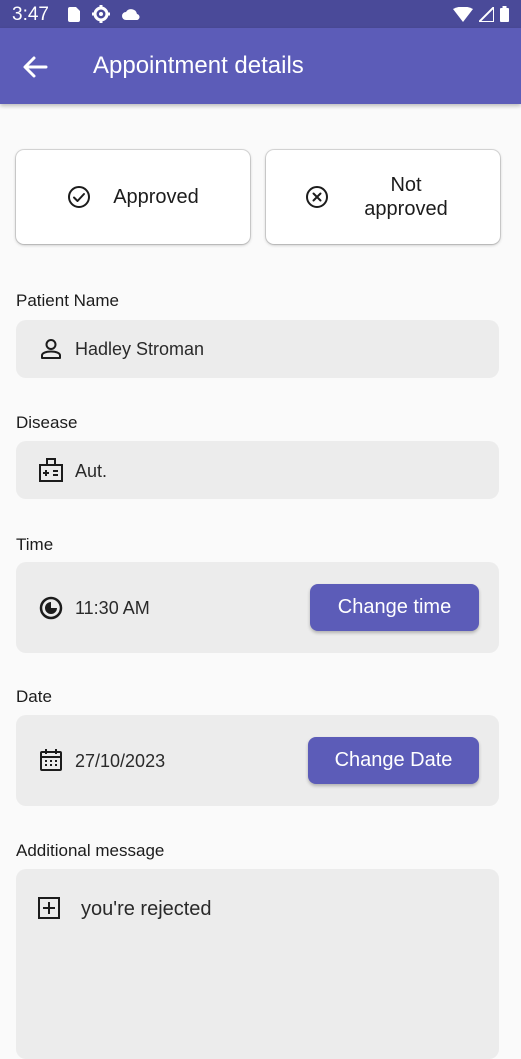 The width and height of the screenshot is (521, 1059). I want to click on patient-name-value: Hadley Stroman, so click(140, 349).